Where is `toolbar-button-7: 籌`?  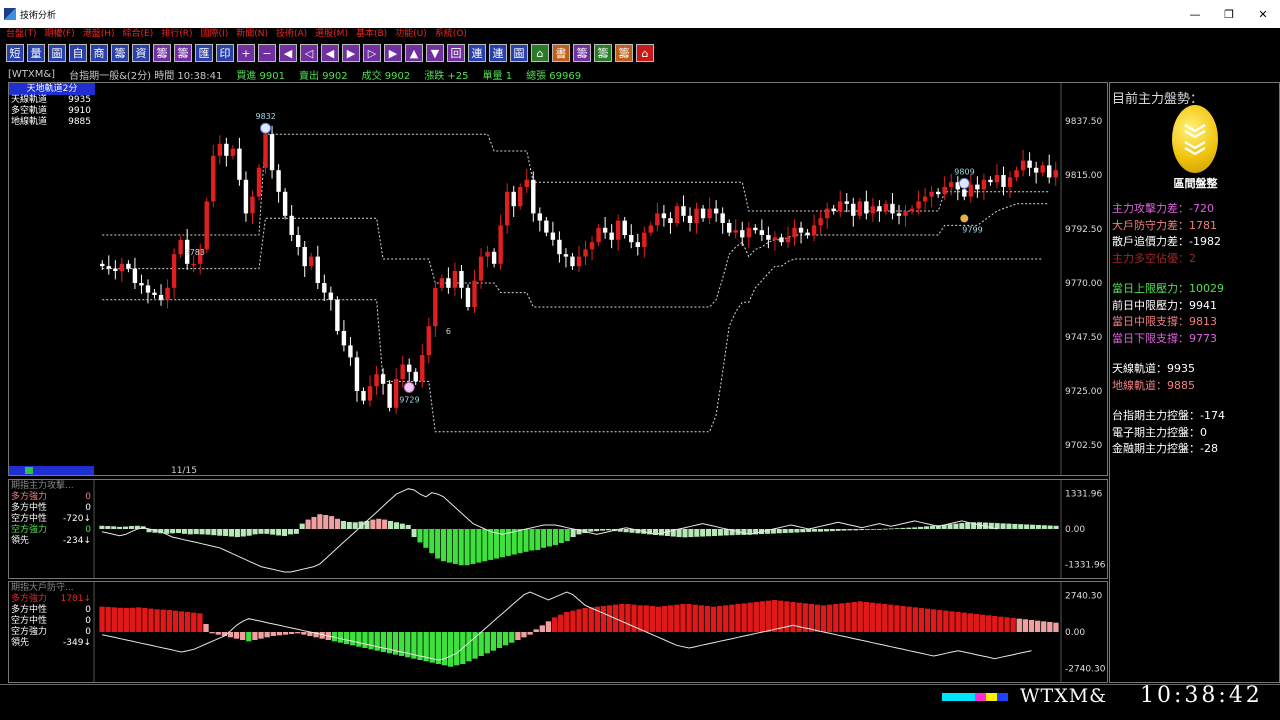
toolbar-button-7: 籌 is located at coordinates (162, 53).